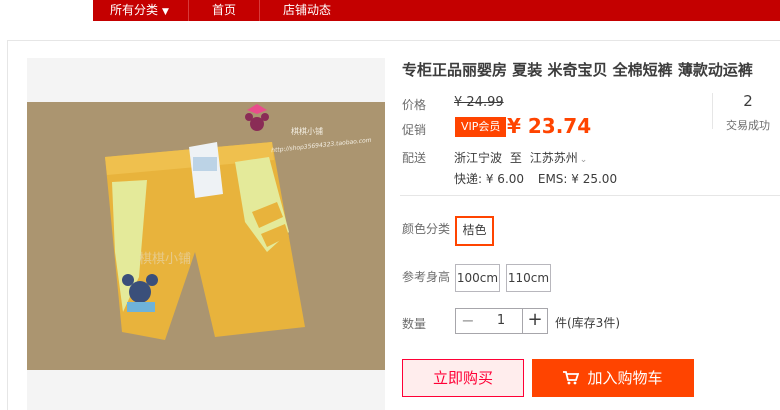  Describe the element at coordinates (414, 105) in the screenshot. I see `price-label: 价格` at that location.